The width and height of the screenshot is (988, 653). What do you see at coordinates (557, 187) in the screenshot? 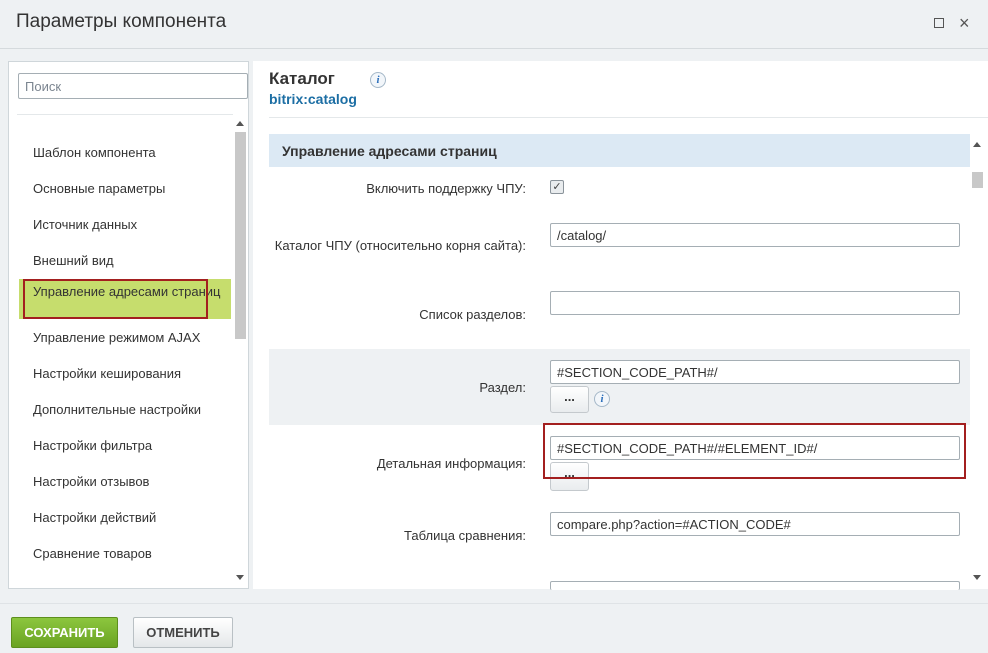
I see `sef-checkbox: ✓` at bounding box center [557, 187].